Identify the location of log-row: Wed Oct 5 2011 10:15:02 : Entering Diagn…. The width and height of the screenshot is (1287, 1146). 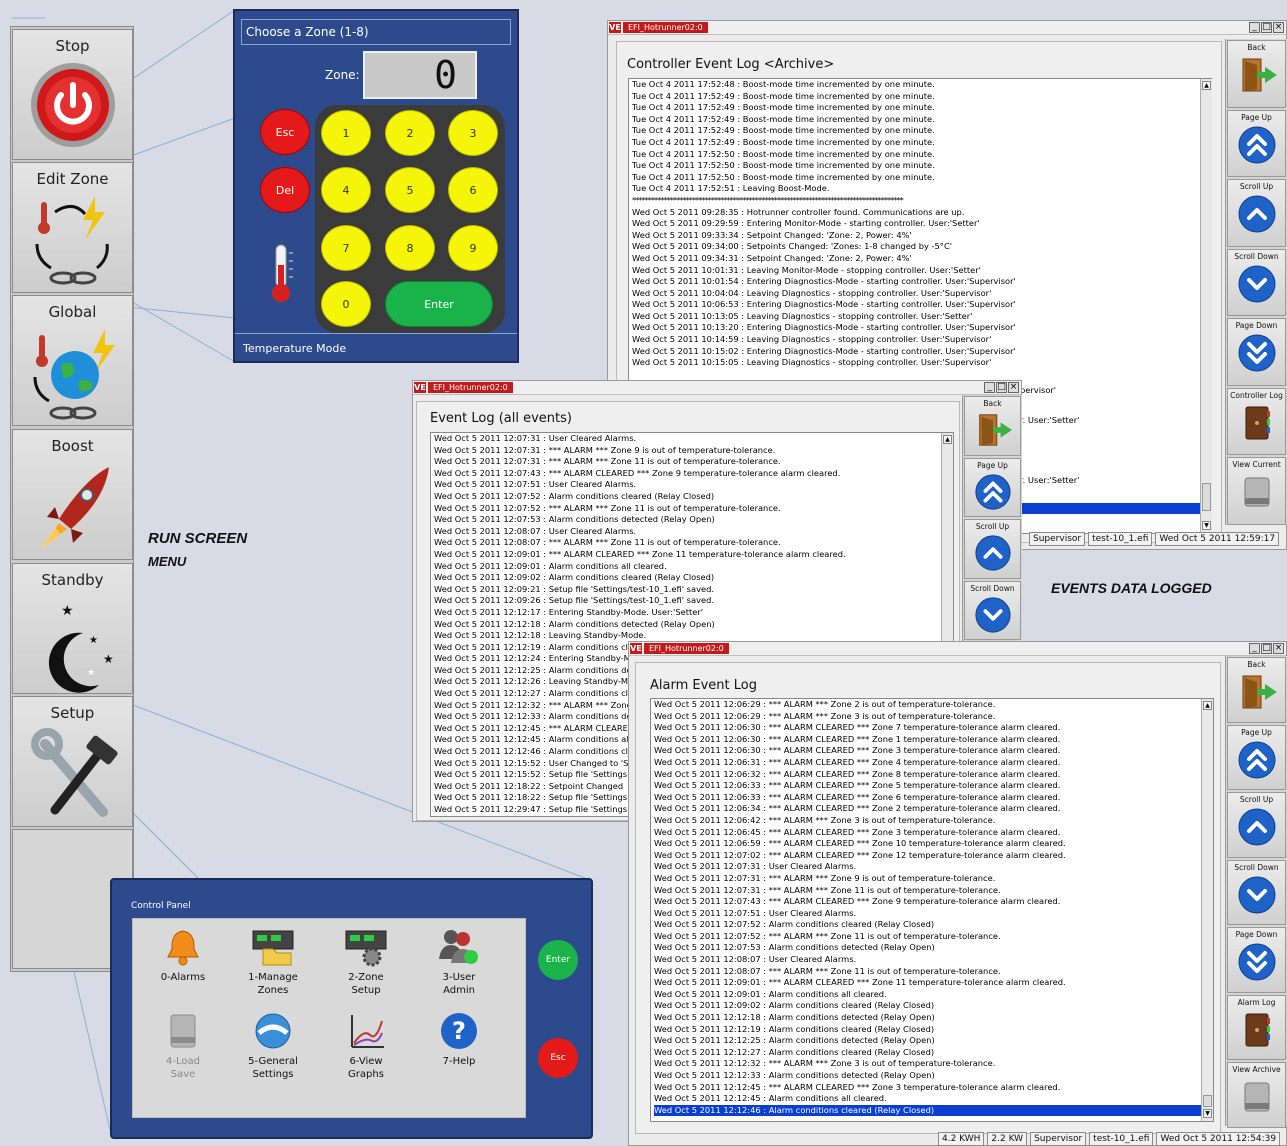
(920, 352).